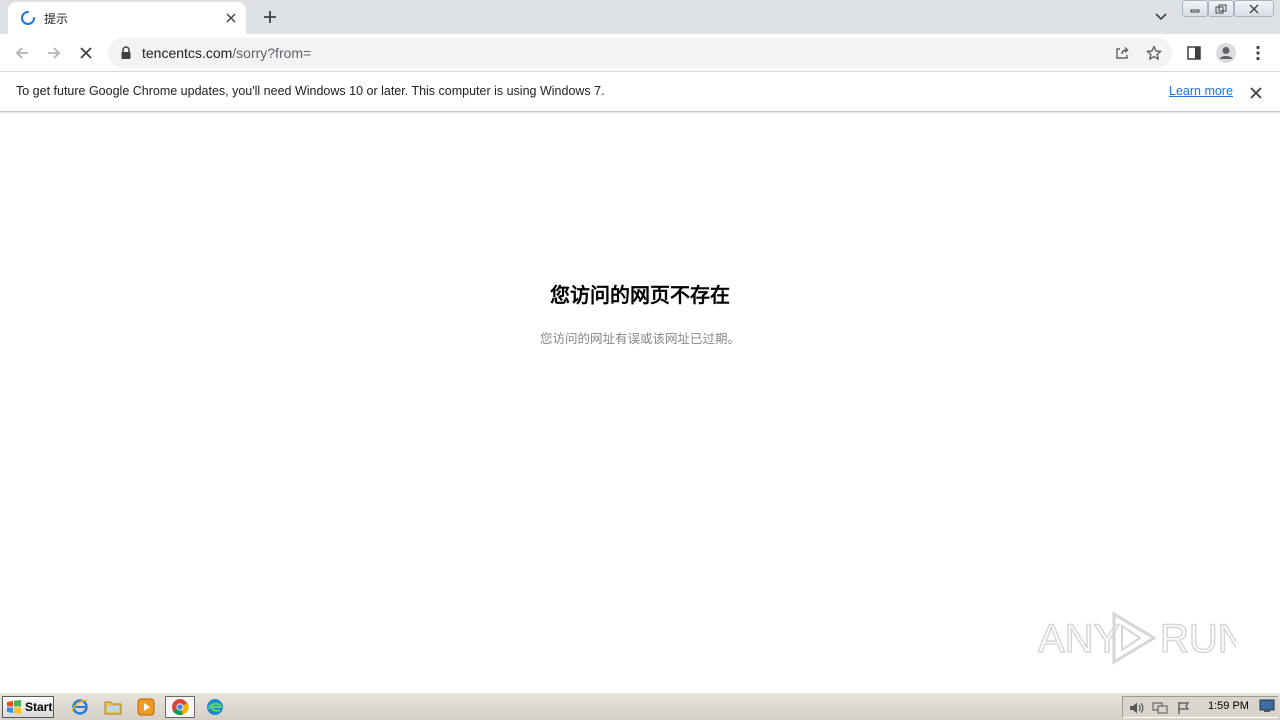 This screenshot has height=720, width=1280. I want to click on file-explorer-icon, so click(113, 707).